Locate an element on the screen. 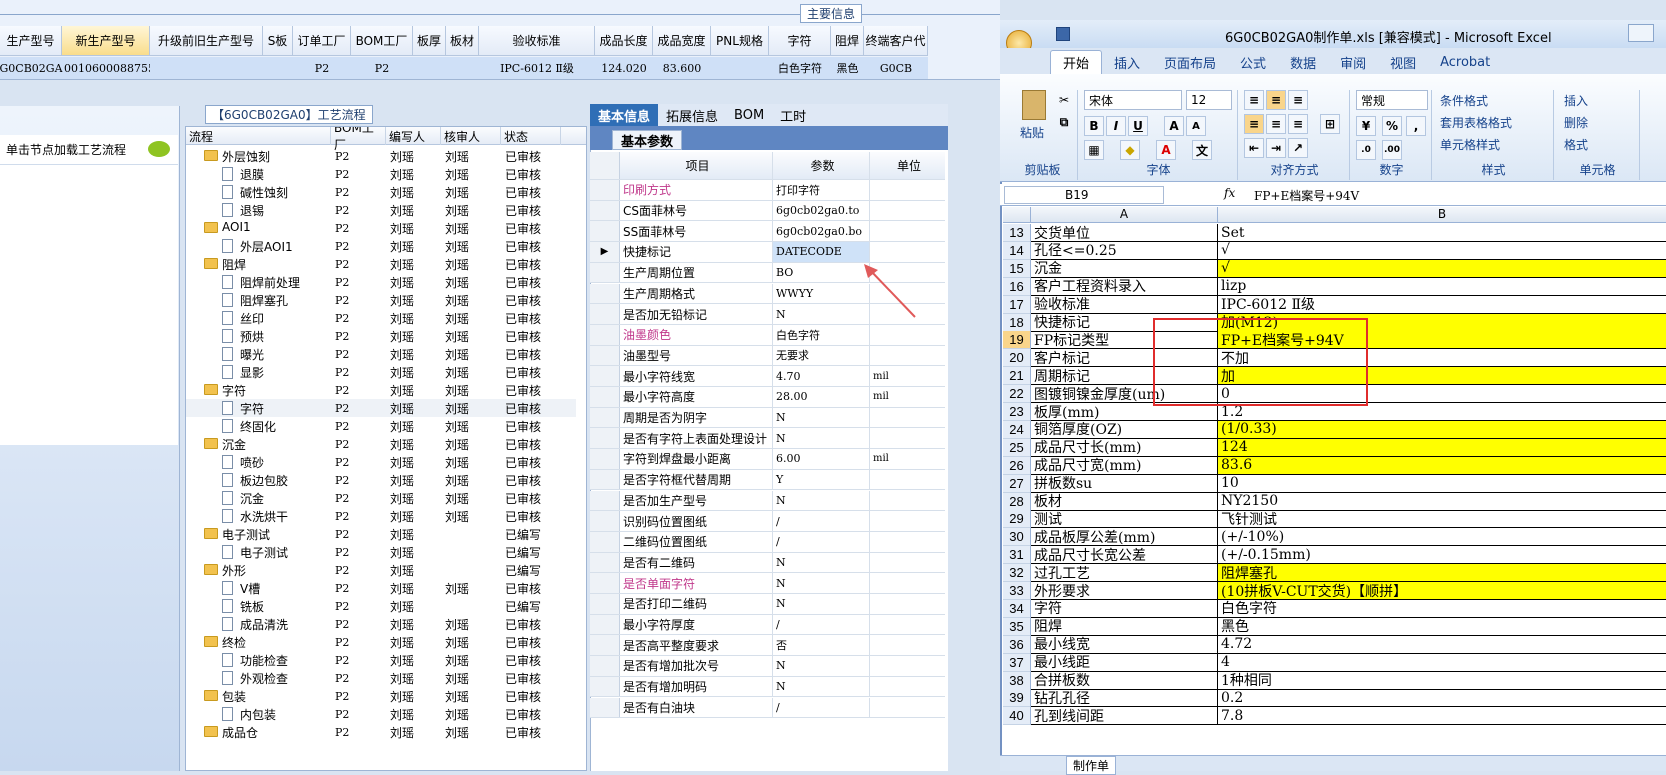 The width and height of the screenshot is (1666, 775). main-col-header: 成品宽度 is located at coordinates (682, 41).